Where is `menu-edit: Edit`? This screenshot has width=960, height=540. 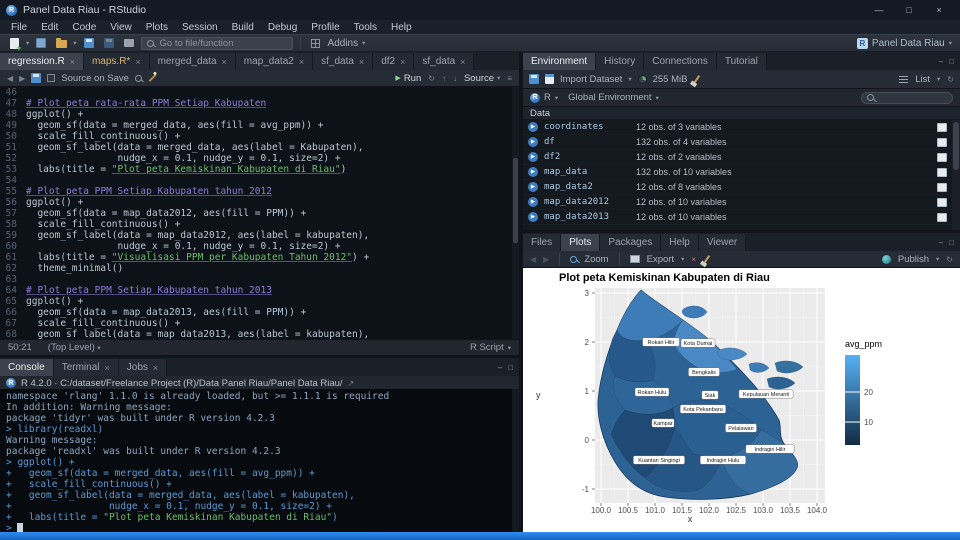 menu-edit: Edit is located at coordinates (49, 27).